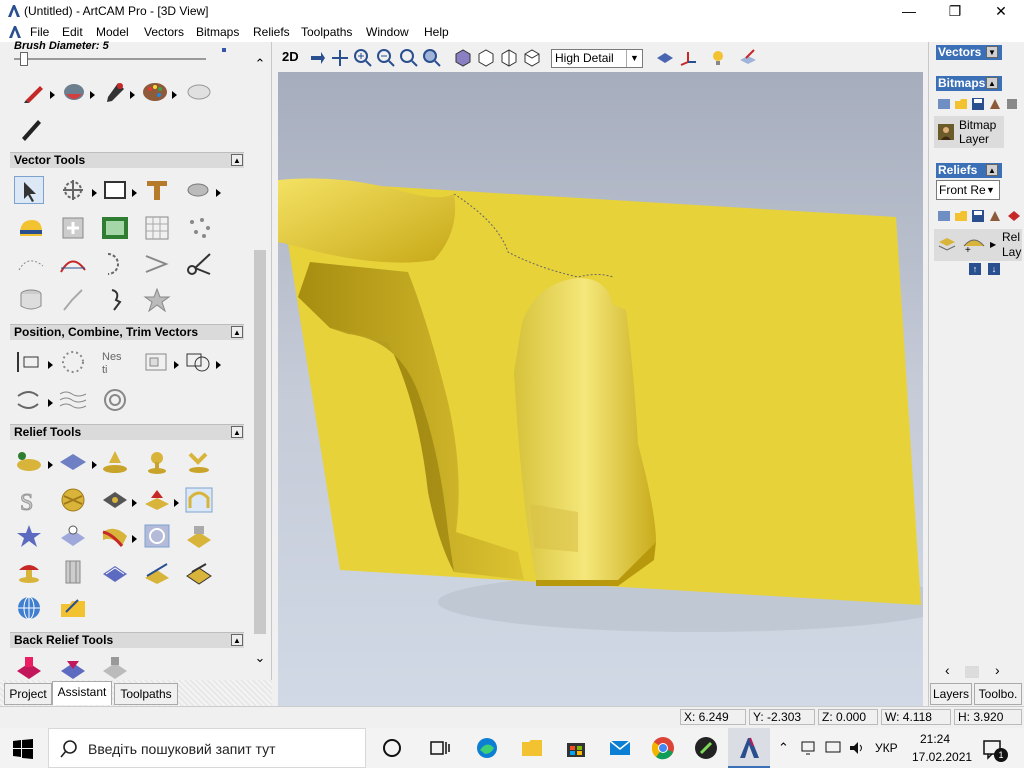 The image size is (1024, 768). Describe the element at coordinates (115, 300) in the screenshot. I see `face-profile-icon` at that location.